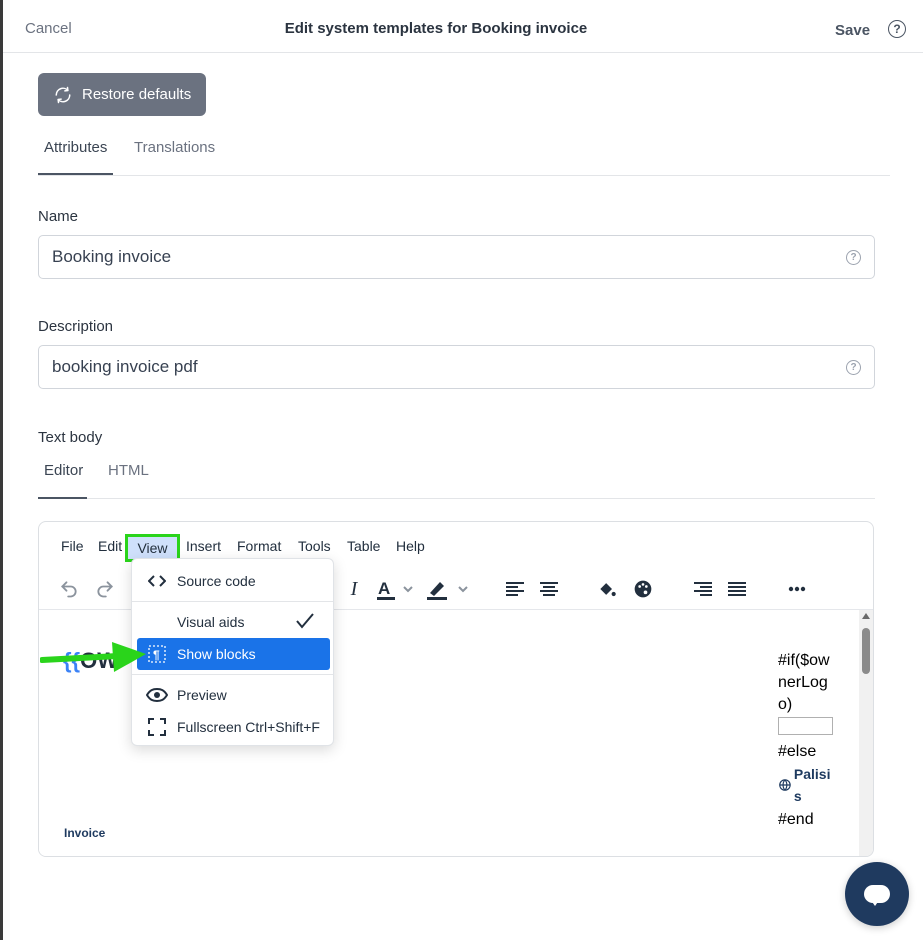 This screenshot has width=923, height=940. I want to click on owner-logo-block: #if($ownerLogo) #else Palisis #end, so click(808, 740).